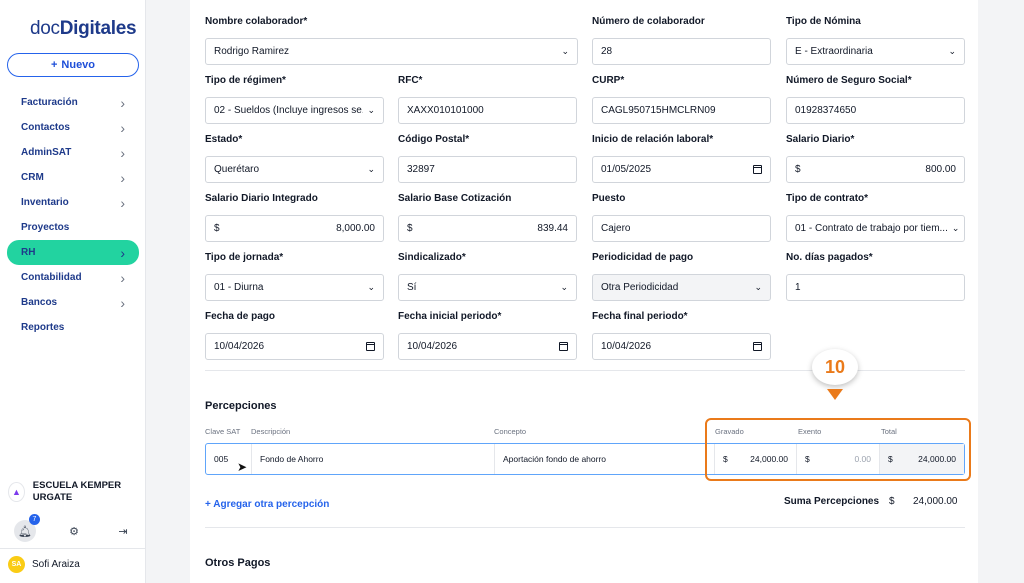 This screenshot has height=583, width=1024. What do you see at coordinates (373, 459) in the screenshot?
I see `descripcion-cell: Fondo de Ahorro` at bounding box center [373, 459].